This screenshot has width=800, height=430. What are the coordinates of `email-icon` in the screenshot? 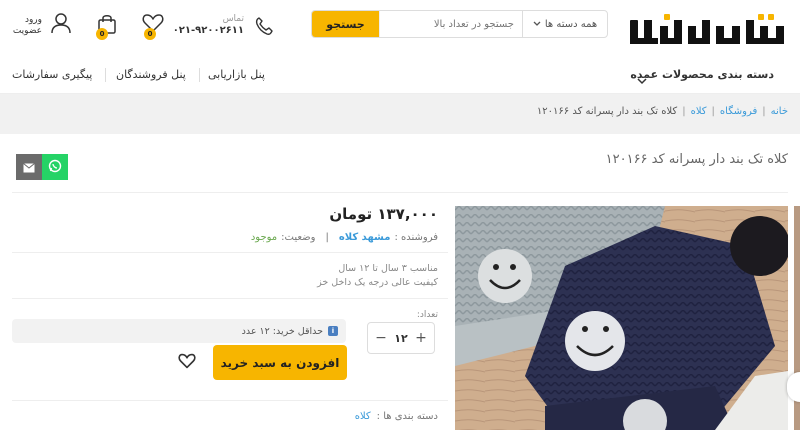 It's located at (29, 167).